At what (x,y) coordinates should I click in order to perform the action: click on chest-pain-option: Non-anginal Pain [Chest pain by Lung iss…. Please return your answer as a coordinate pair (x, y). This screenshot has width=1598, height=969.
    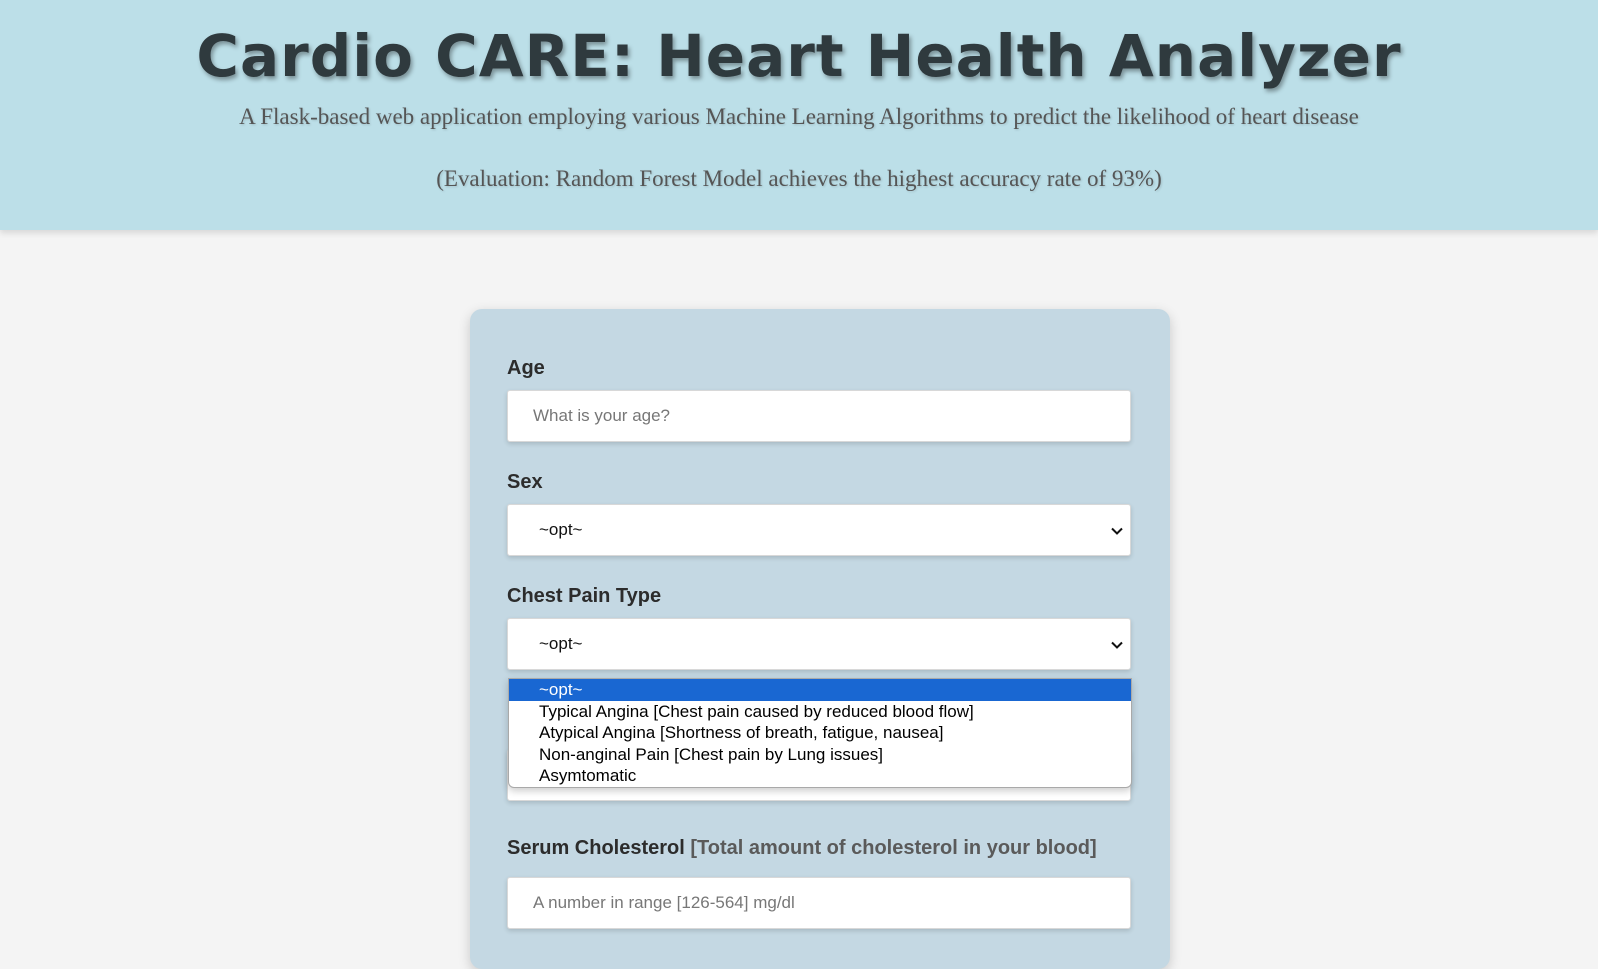
    Looking at the image, I should click on (820, 755).